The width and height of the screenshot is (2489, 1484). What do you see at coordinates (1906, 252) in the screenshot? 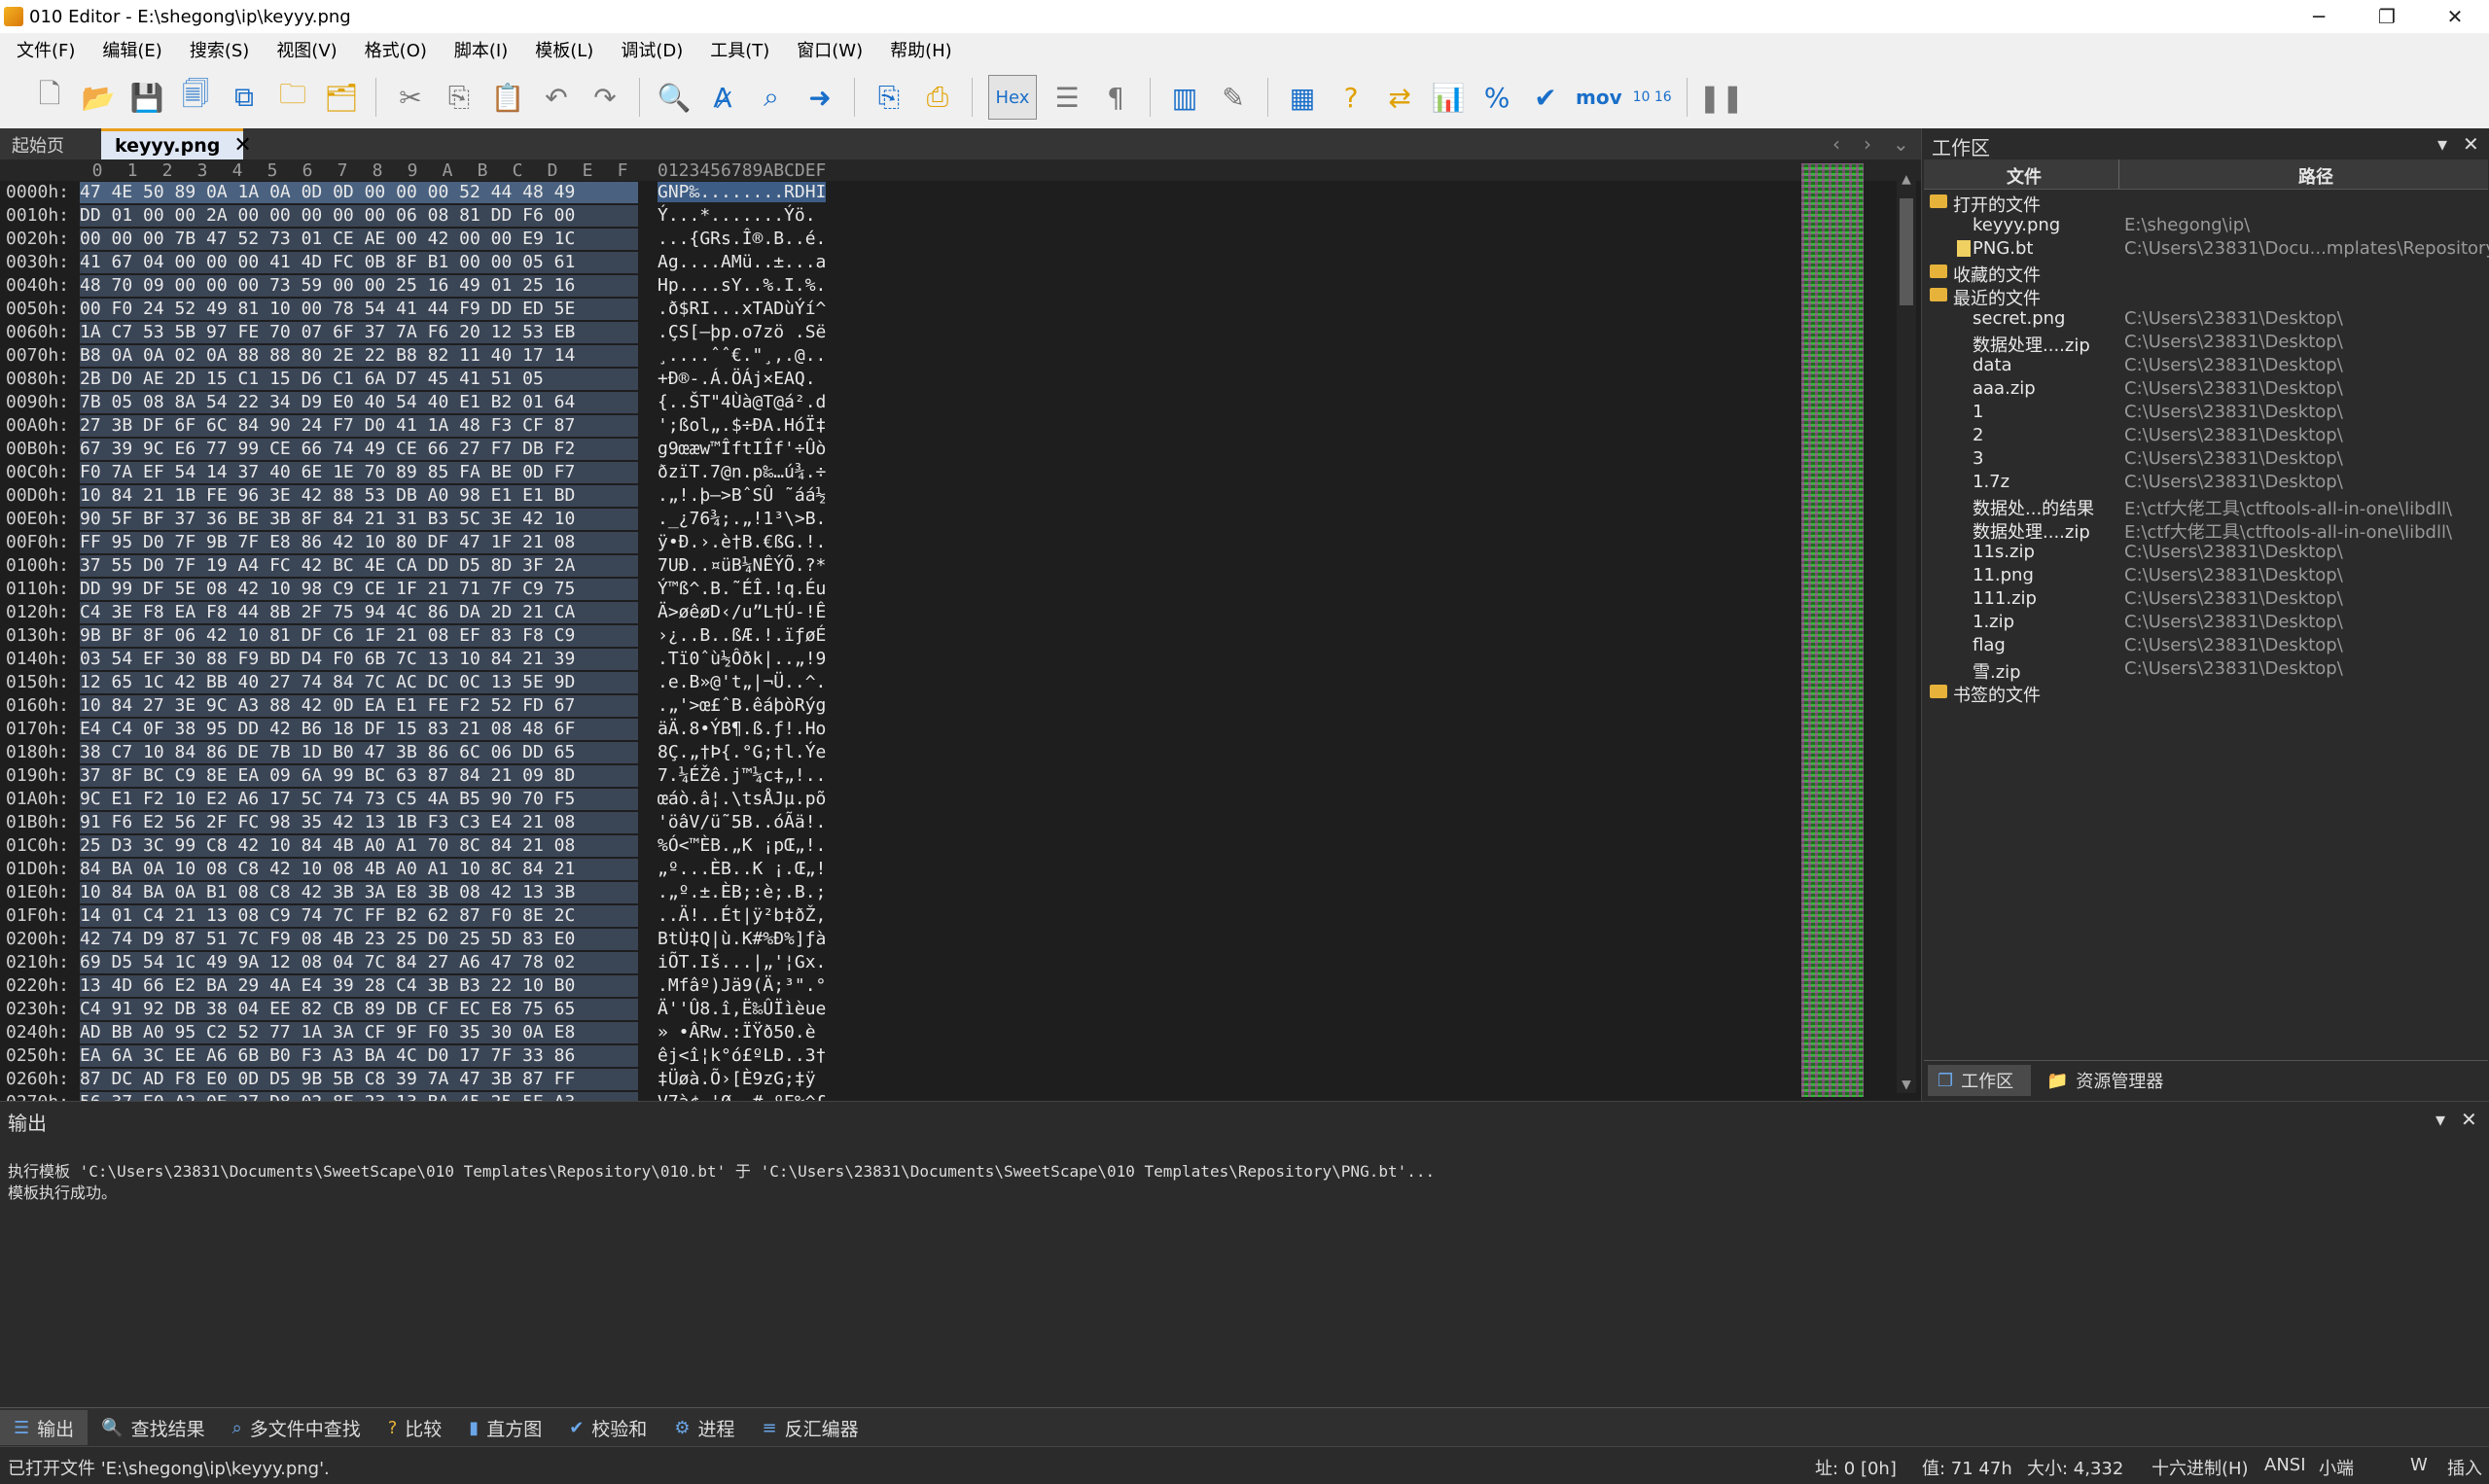
I see `scroll-thumb` at bounding box center [1906, 252].